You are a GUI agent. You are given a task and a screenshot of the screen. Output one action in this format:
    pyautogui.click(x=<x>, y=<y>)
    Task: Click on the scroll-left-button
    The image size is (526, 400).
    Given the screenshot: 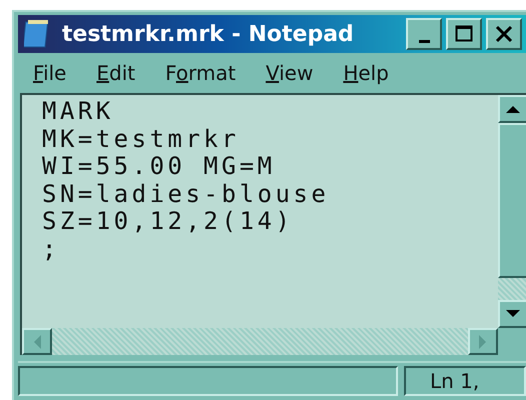 What is the action you would take?
    pyautogui.click(x=37, y=341)
    